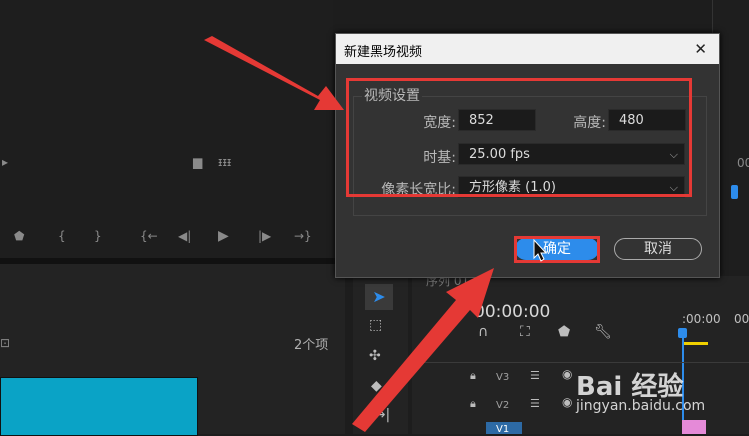 Image resolution: width=749 pixels, height=436 pixels. What do you see at coordinates (423, 350) in the screenshot?
I see `arrow-lower` at bounding box center [423, 350].